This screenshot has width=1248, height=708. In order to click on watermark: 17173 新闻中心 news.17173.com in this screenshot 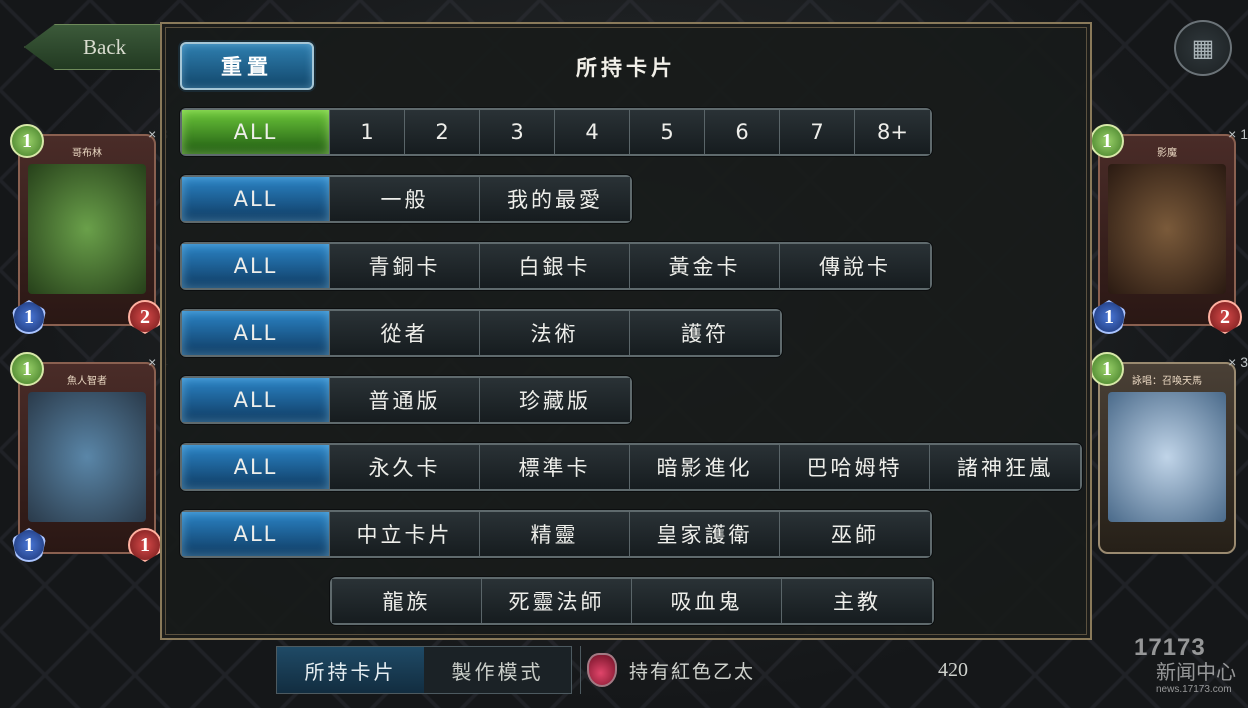, I will do `click(1184, 668)`.